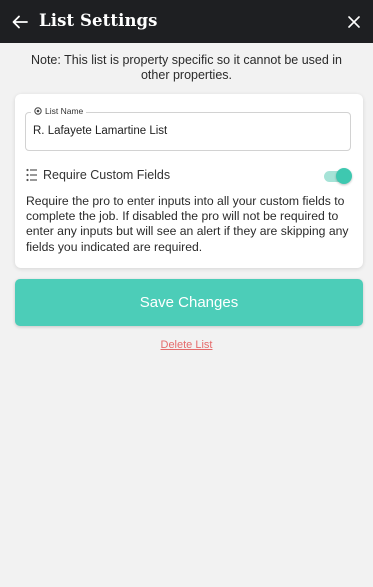  I want to click on back-button, so click(20, 22).